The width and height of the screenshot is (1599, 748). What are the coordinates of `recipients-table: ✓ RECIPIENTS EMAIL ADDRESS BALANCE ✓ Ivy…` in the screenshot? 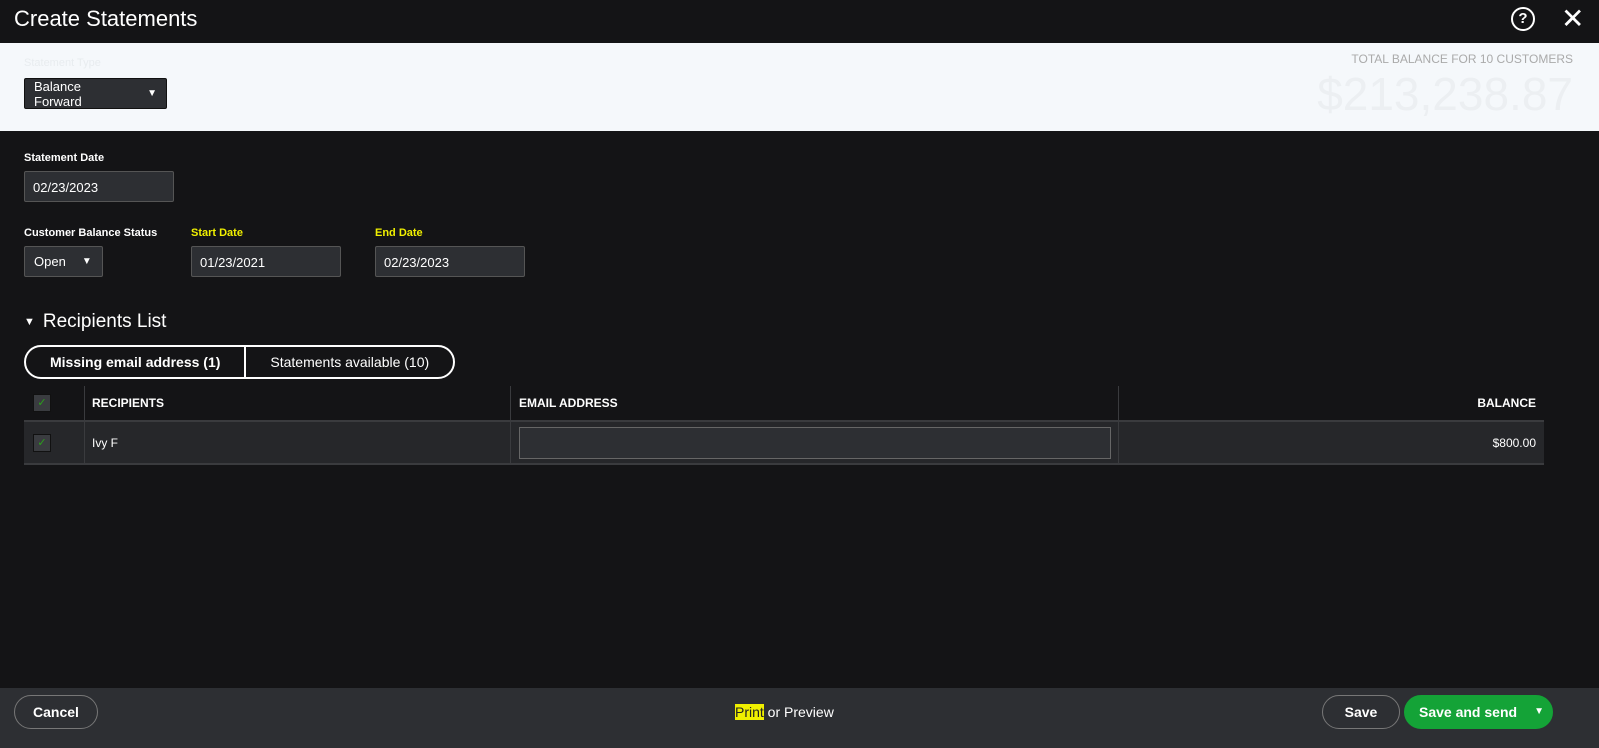 It's located at (784, 425).